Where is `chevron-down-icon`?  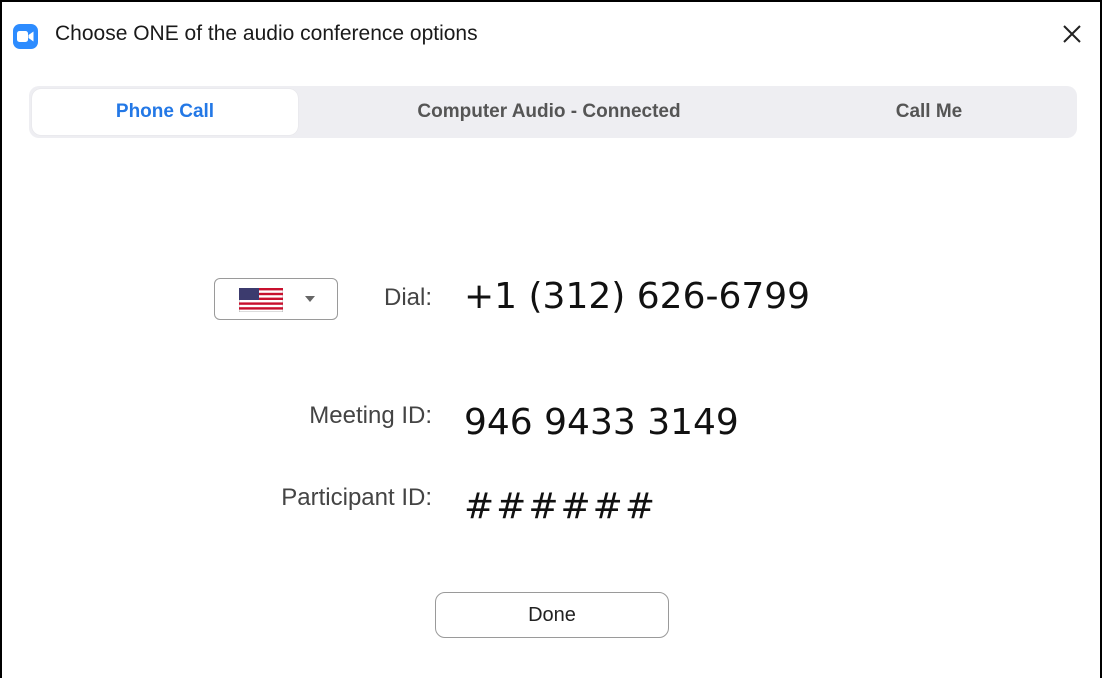
chevron-down-icon is located at coordinates (310, 299).